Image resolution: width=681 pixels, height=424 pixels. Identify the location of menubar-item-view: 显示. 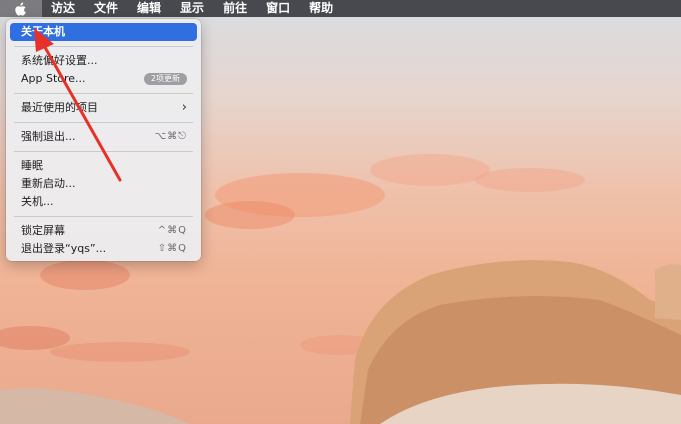
(192, 8).